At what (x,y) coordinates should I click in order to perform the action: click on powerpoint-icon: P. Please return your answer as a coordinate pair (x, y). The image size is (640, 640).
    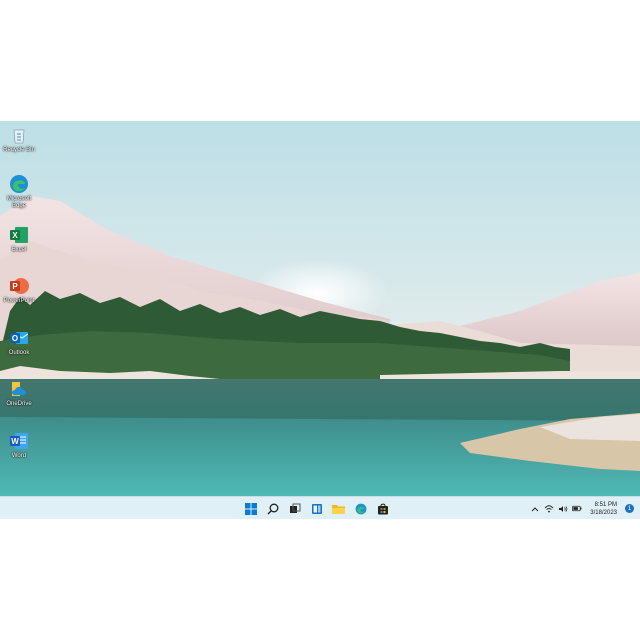
    Looking at the image, I should click on (19, 286).